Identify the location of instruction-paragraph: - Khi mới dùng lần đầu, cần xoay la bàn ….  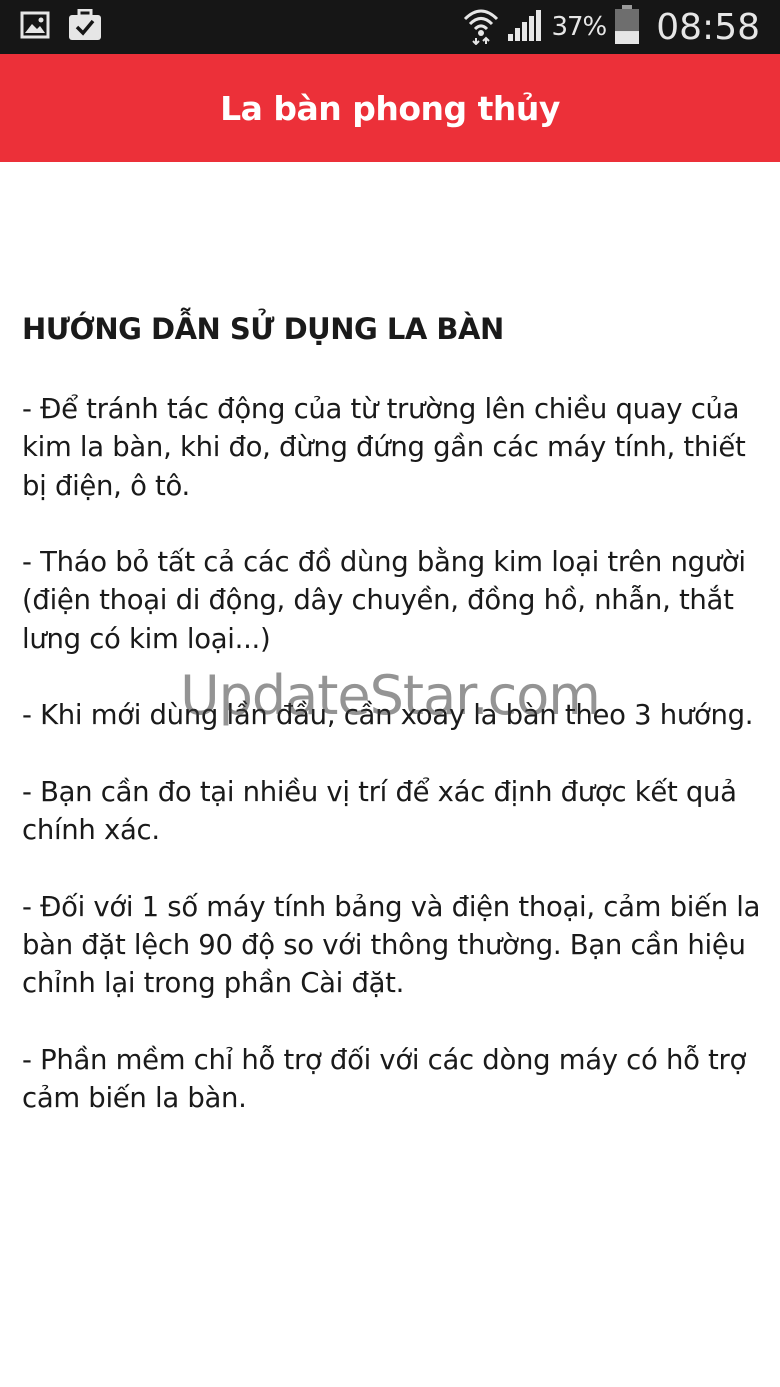
(388, 715).